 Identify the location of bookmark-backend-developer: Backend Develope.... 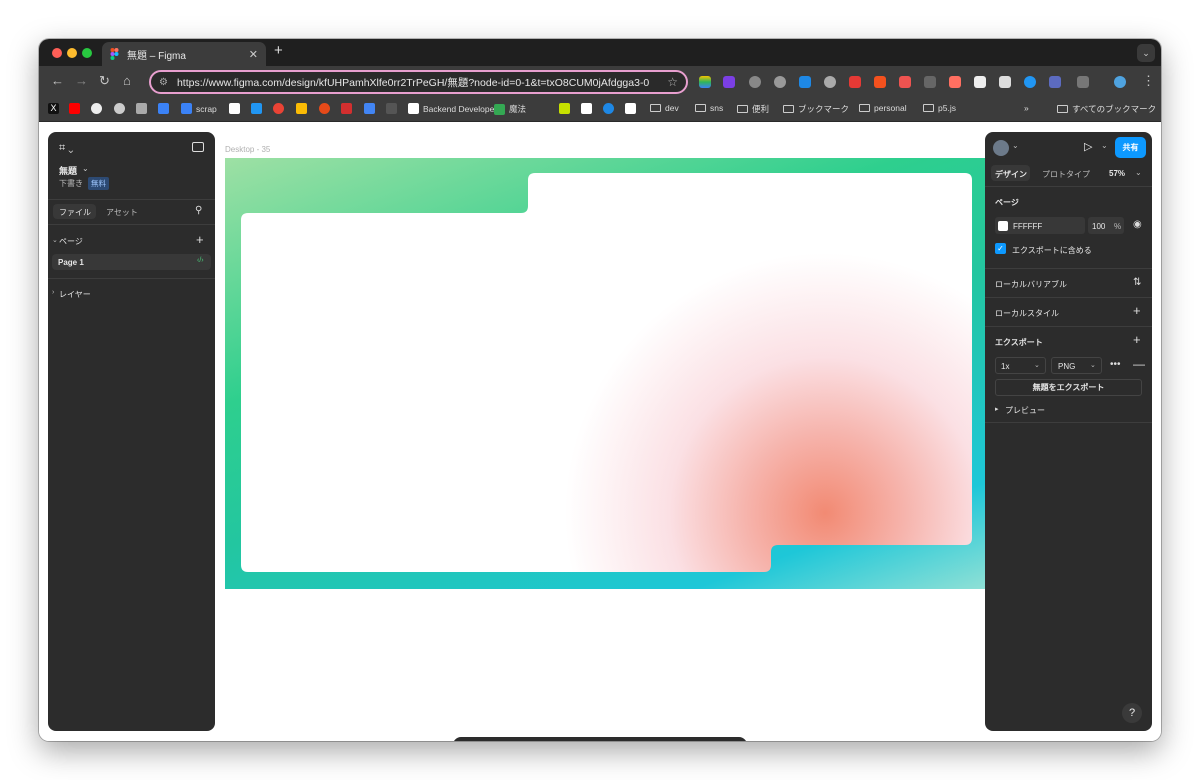
(454, 108).